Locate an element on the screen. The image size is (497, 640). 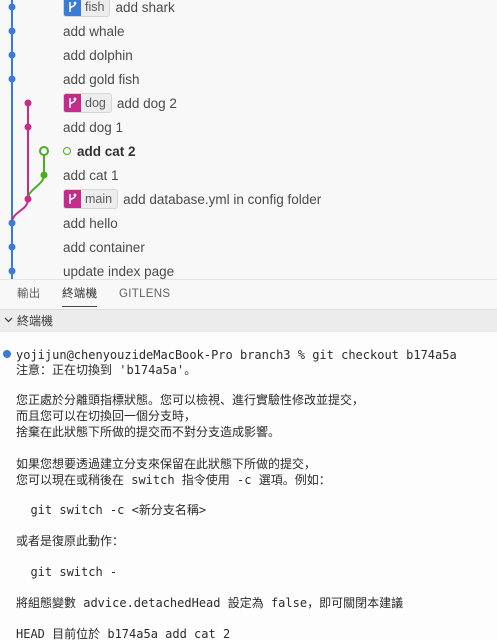
head-indicator-icon is located at coordinates (67, 151).